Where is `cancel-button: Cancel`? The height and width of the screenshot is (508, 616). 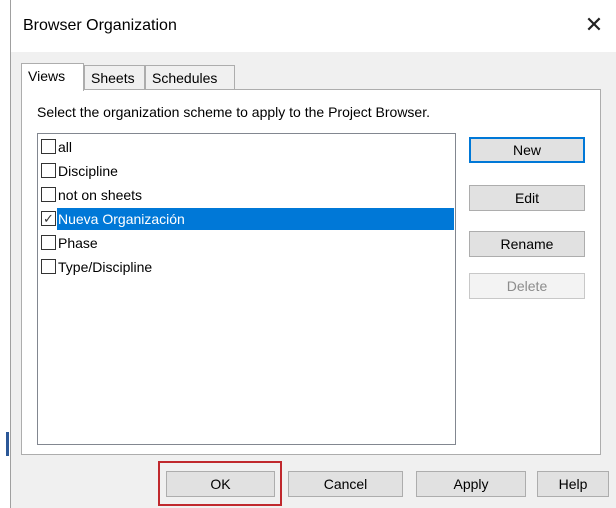
cancel-button: Cancel is located at coordinates (345, 484).